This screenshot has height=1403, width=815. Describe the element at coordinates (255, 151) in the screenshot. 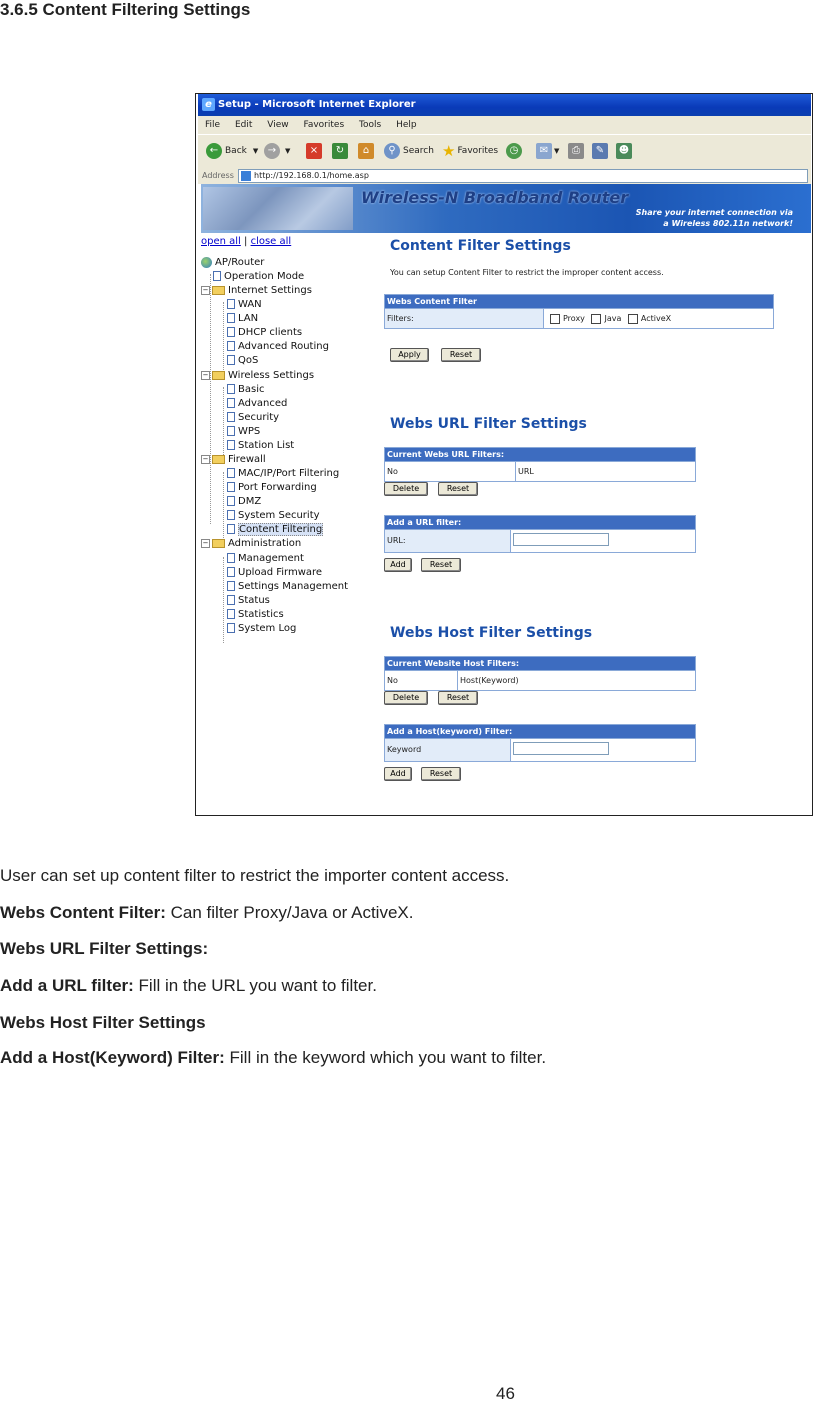

I see `chevron-down-icon: ▼` at that location.